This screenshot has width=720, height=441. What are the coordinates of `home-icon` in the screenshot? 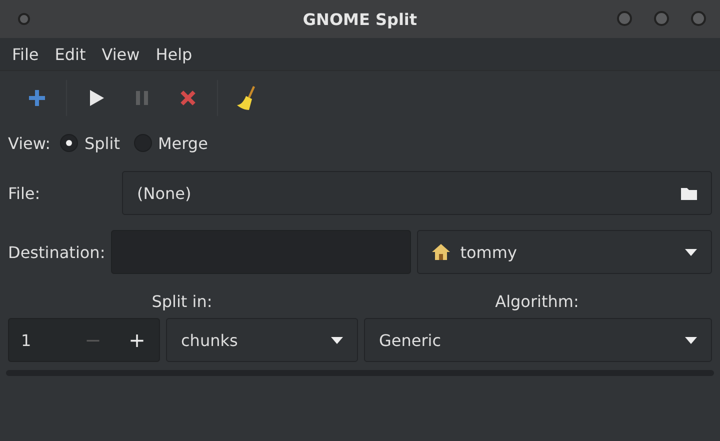 It's located at (441, 252).